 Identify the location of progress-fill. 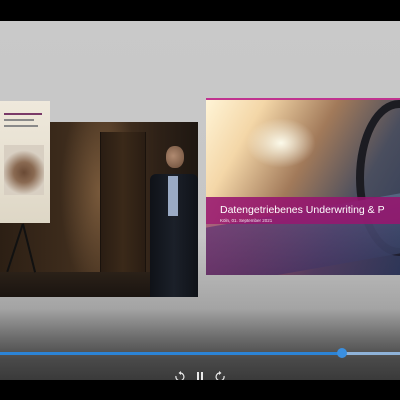
(171, 353).